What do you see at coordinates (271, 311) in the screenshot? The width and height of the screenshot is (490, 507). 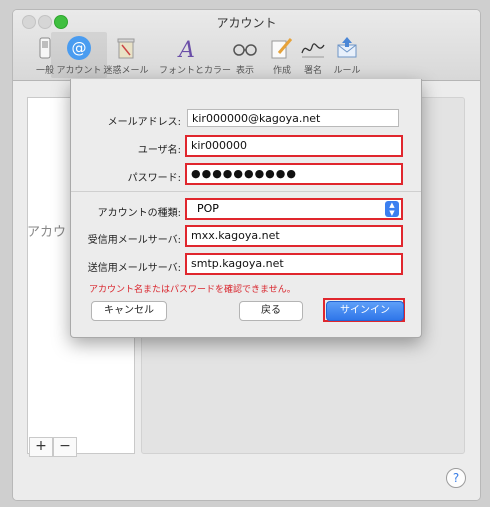 I see `back-button: 戻る` at bounding box center [271, 311].